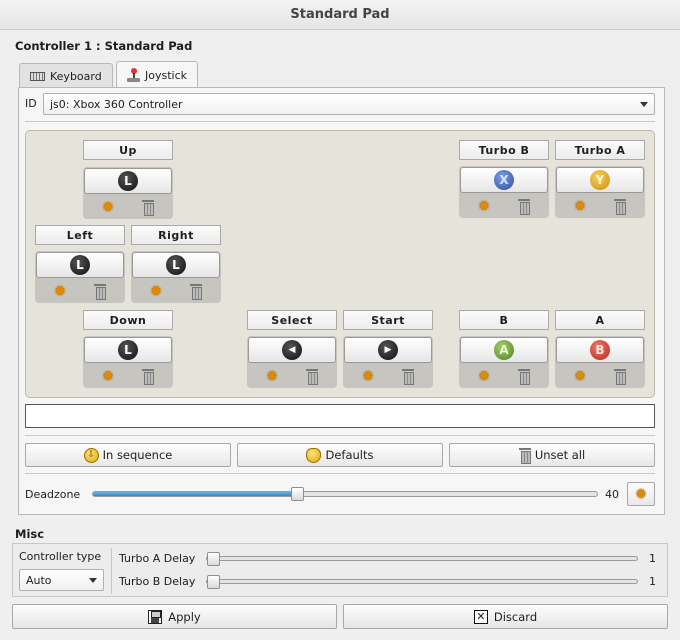 The image size is (680, 640). I want to click on device-select: js0: Xbox 360 Controller, so click(349, 104).